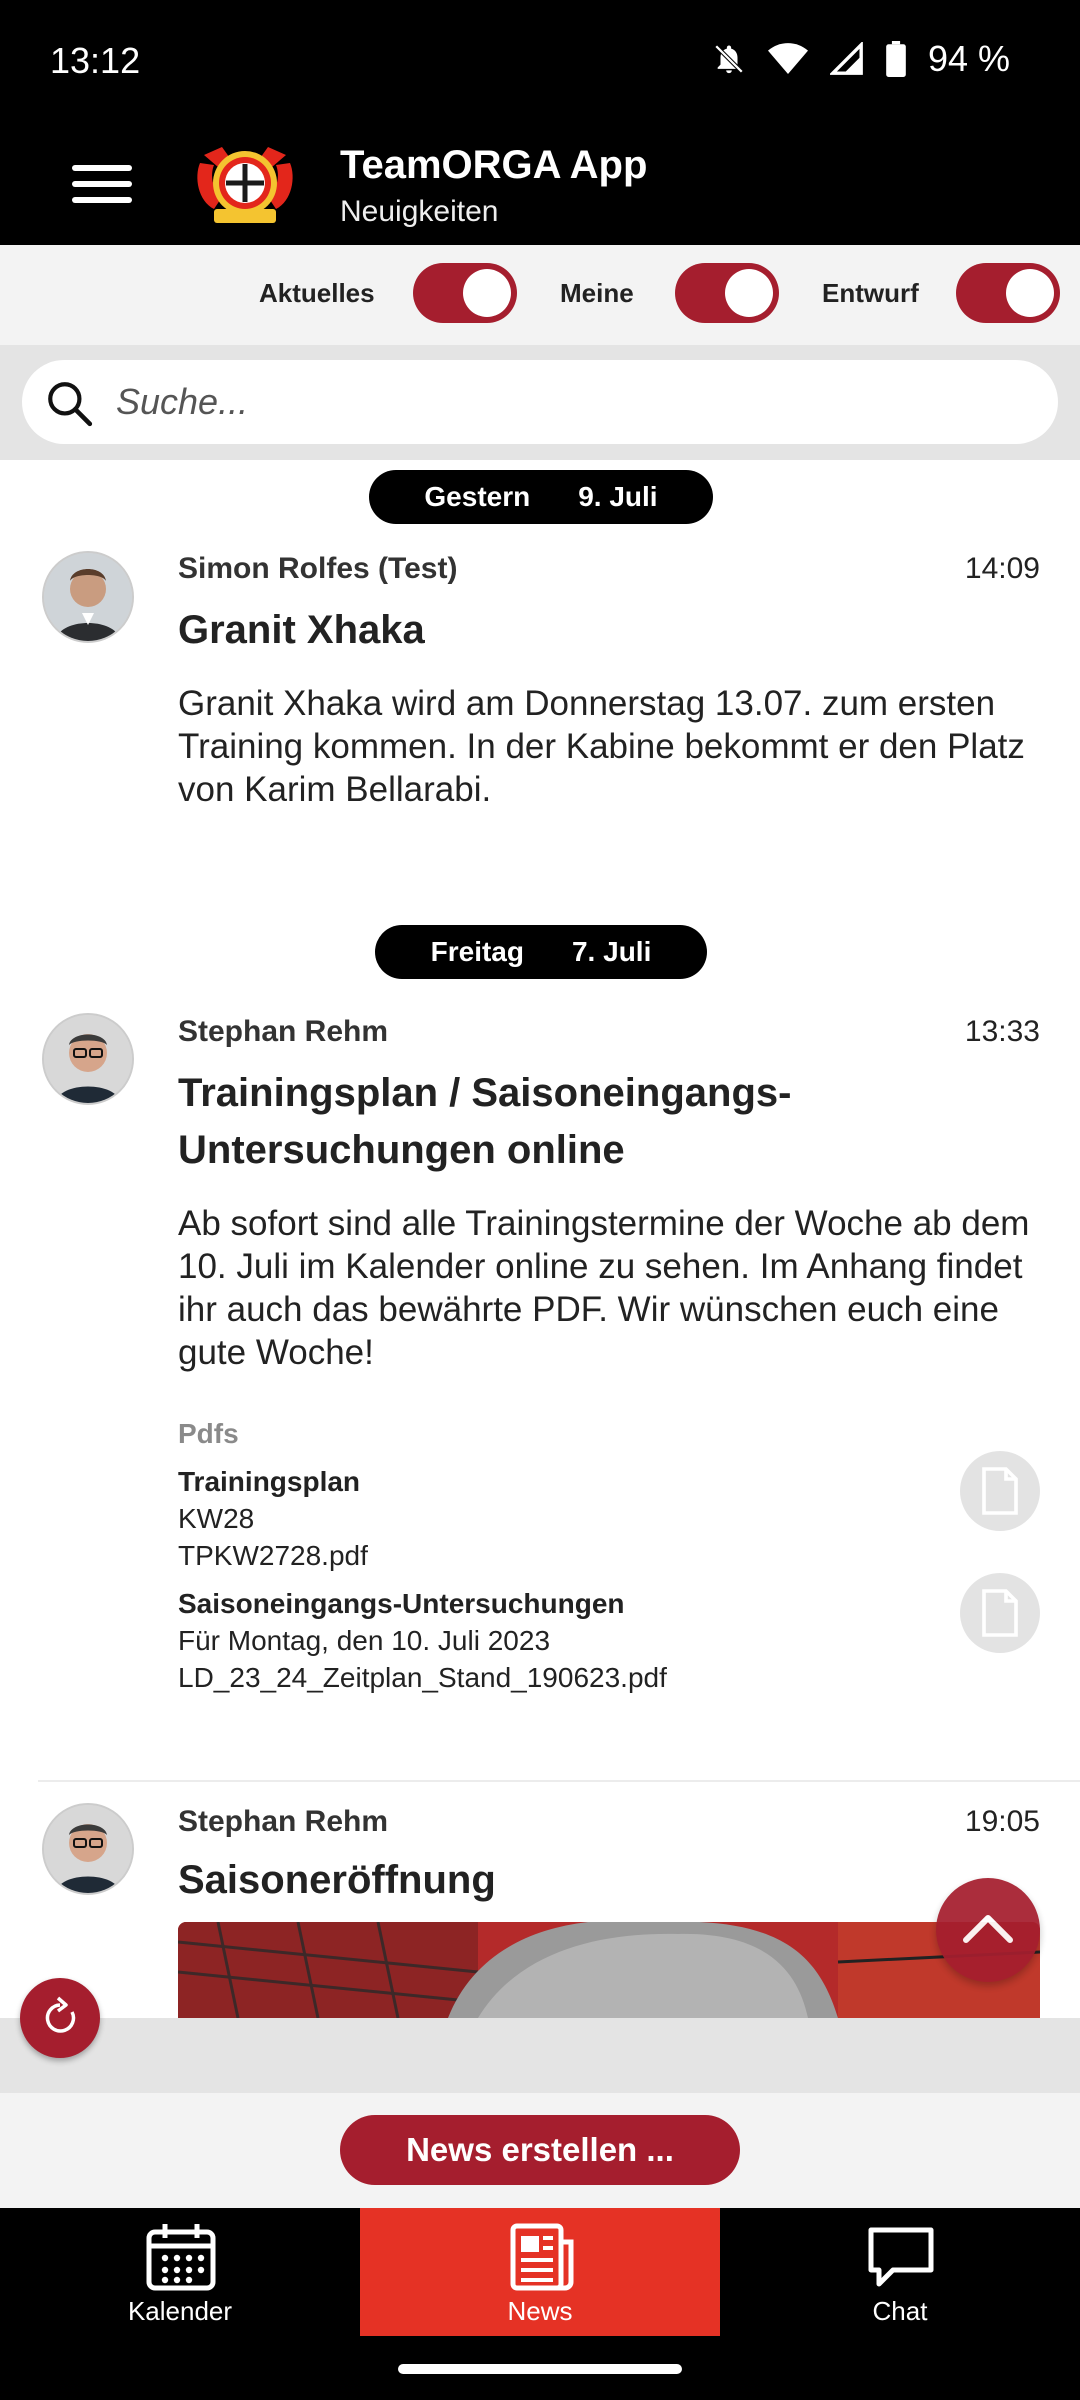  Describe the element at coordinates (541, 497) in the screenshot. I see `date-separator: Gestern 9. Juli` at that location.